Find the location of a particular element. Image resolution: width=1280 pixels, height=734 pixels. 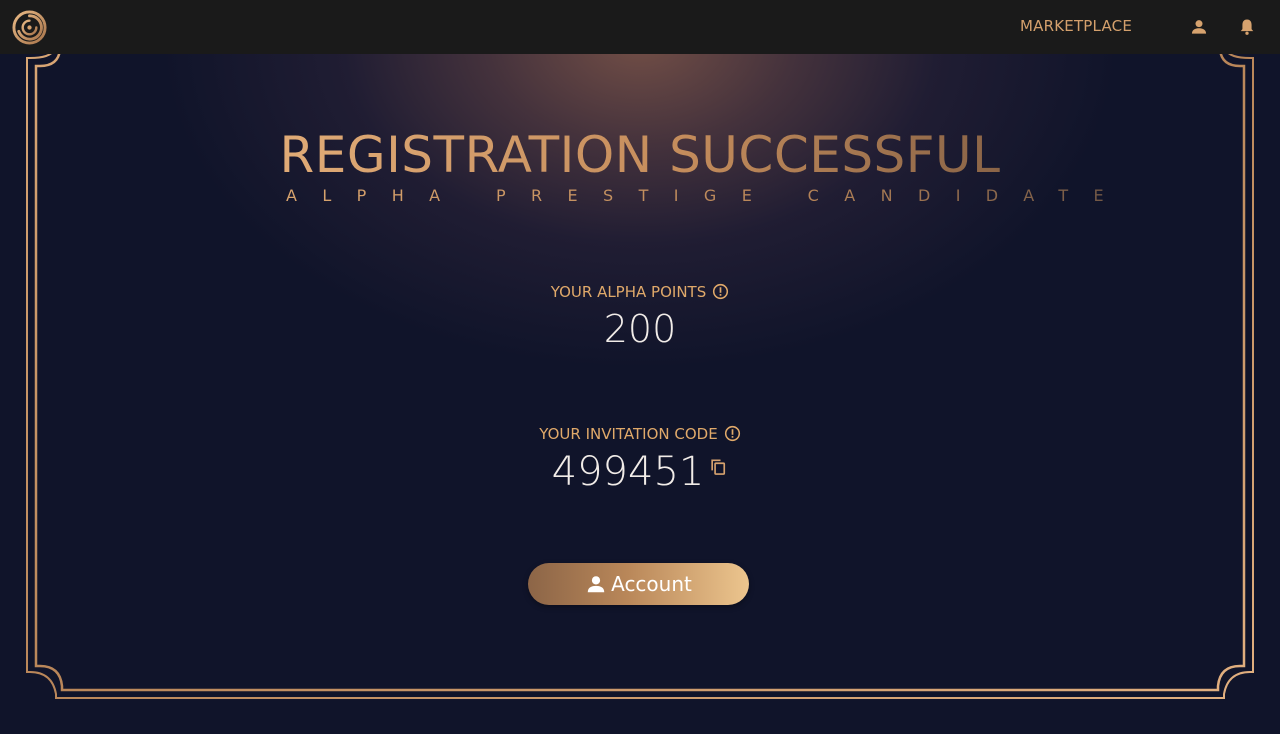

account-button: Account is located at coordinates (638, 584).